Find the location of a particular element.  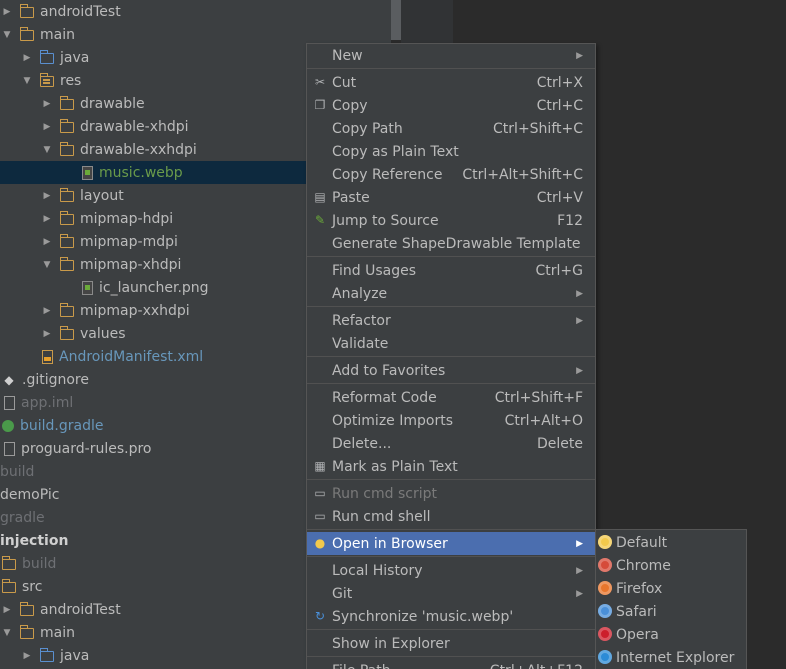

browser-item-default: Default is located at coordinates (671, 542).